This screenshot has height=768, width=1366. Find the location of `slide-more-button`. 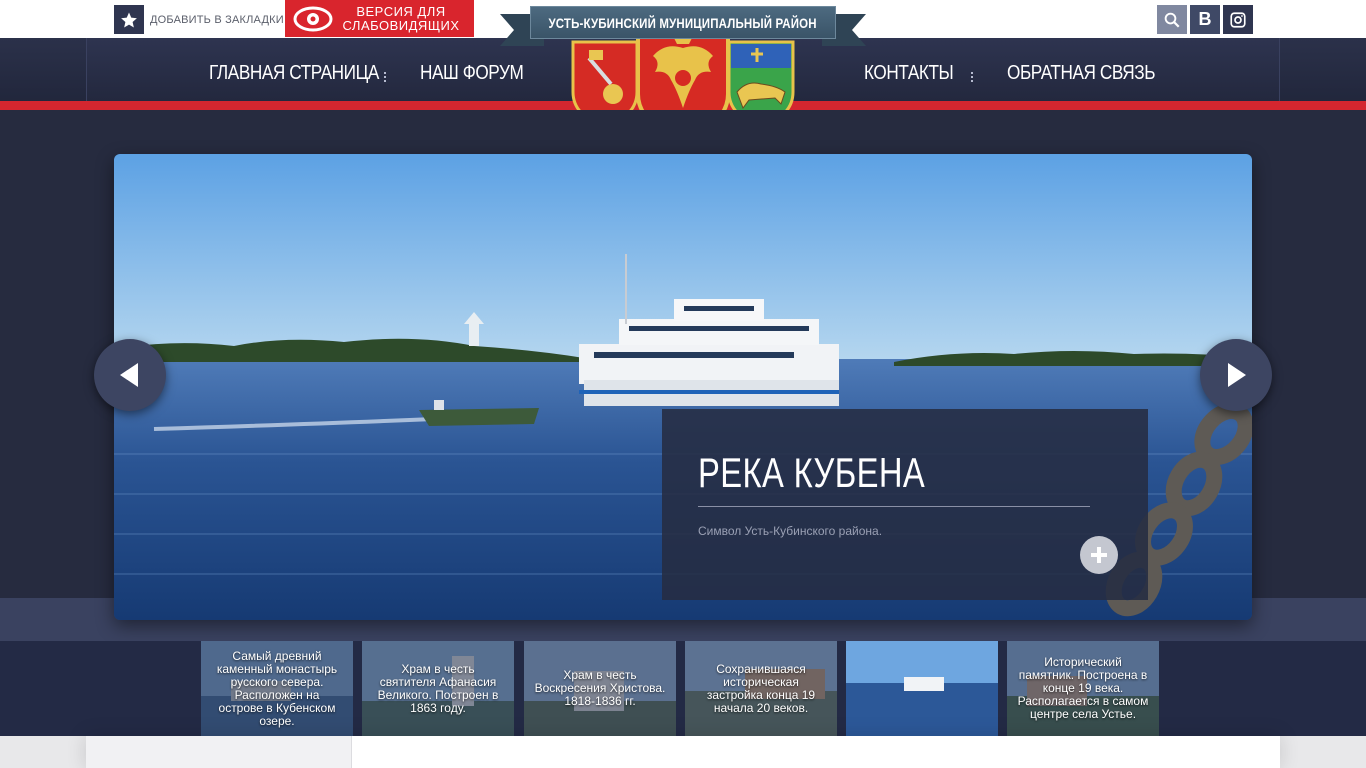

slide-more-button is located at coordinates (1099, 555).